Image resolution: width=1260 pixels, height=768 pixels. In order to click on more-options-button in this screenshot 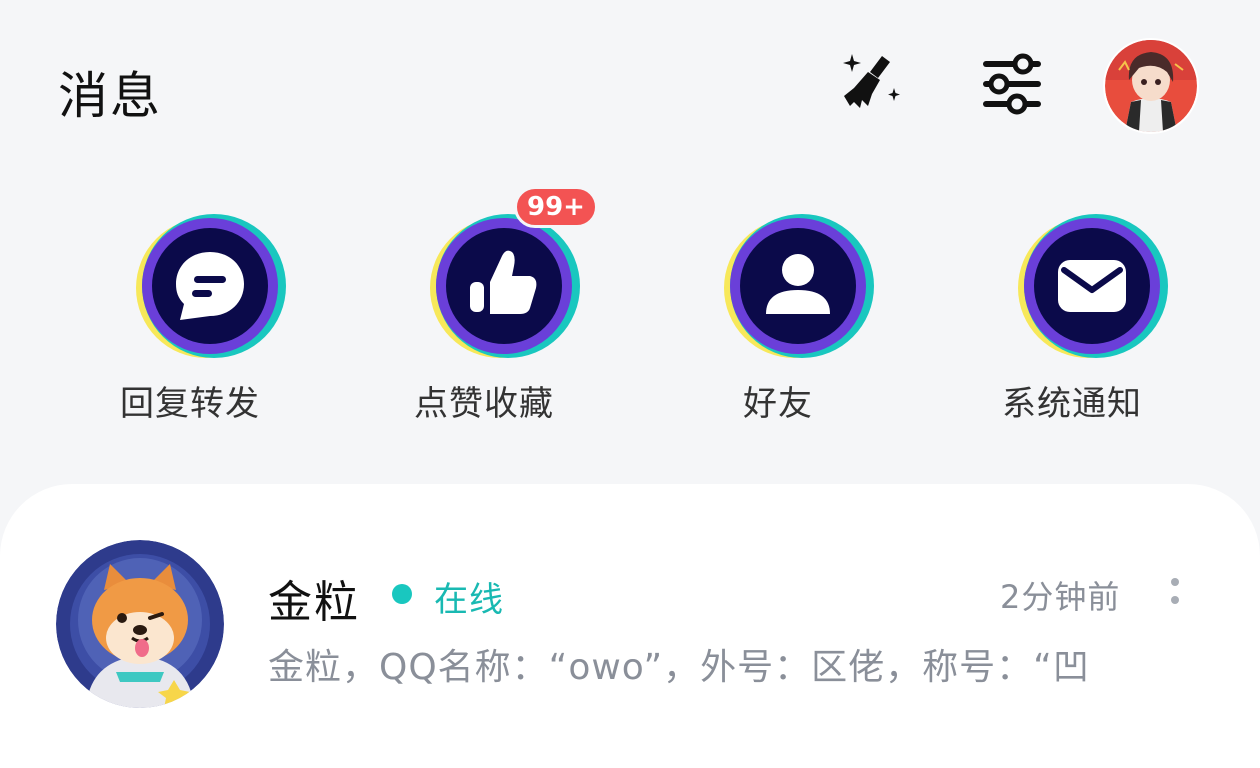, I will do `click(1175, 591)`.